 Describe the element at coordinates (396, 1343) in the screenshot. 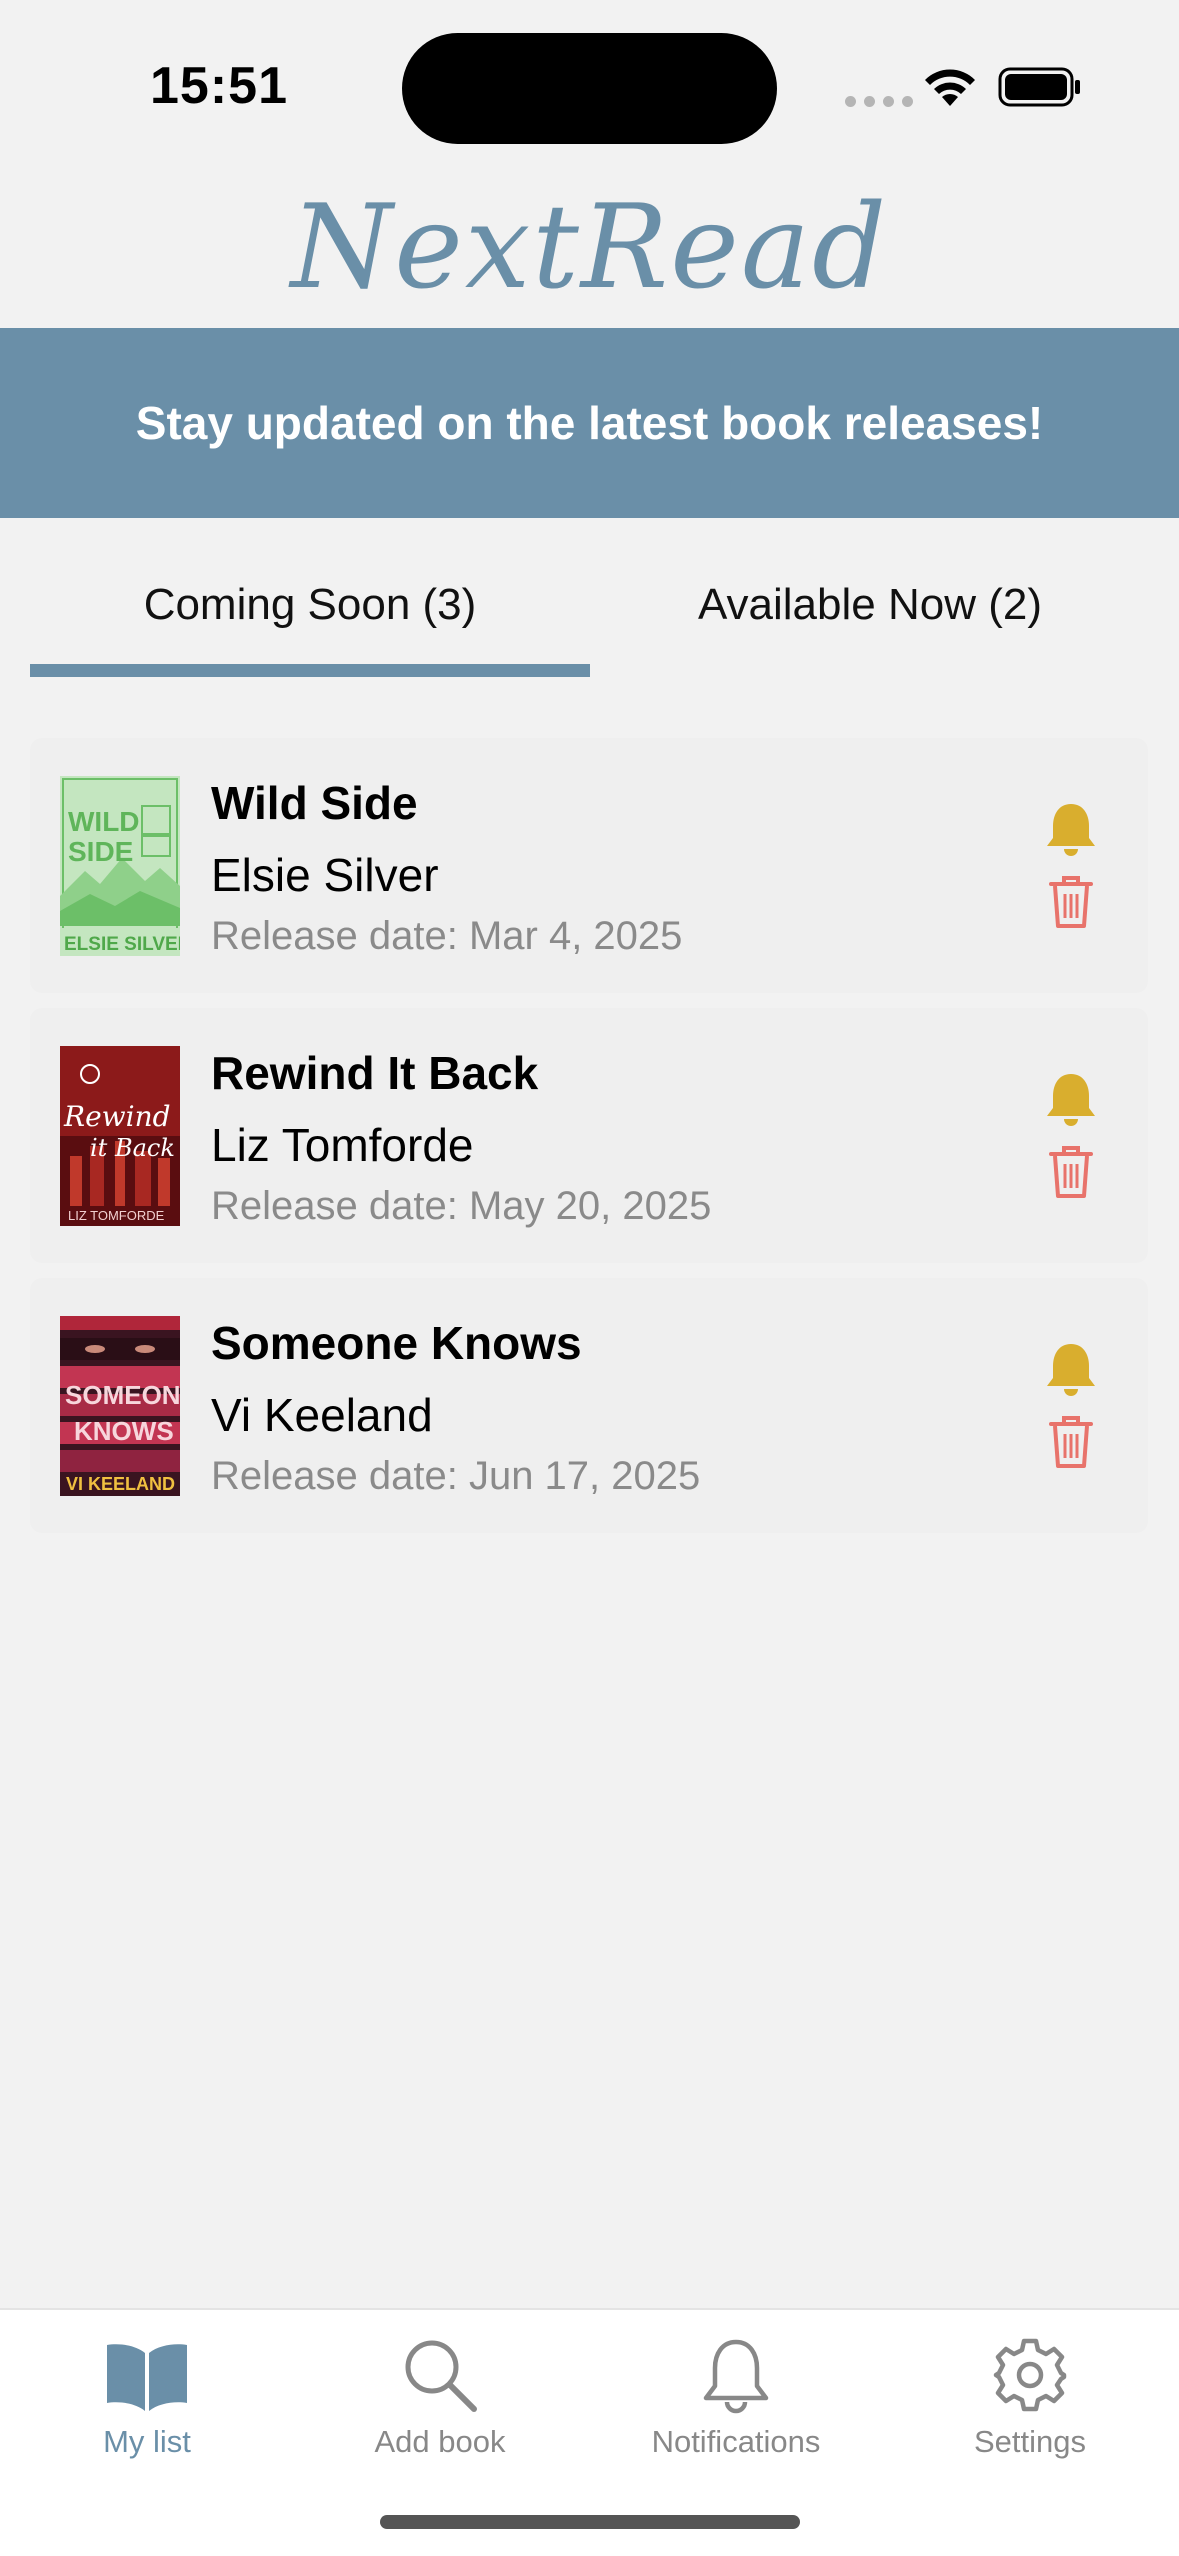

I see `book-title: Someone Knows` at that location.